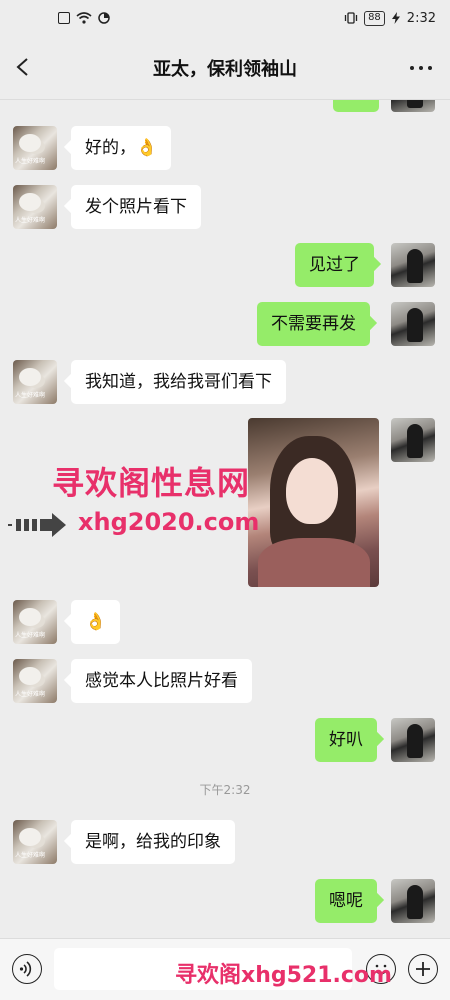 Image resolution: width=450 pixels, height=1000 pixels. Describe the element at coordinates (37, 525) in the screenshot. I see `watermark-arrow-icon` at that location.